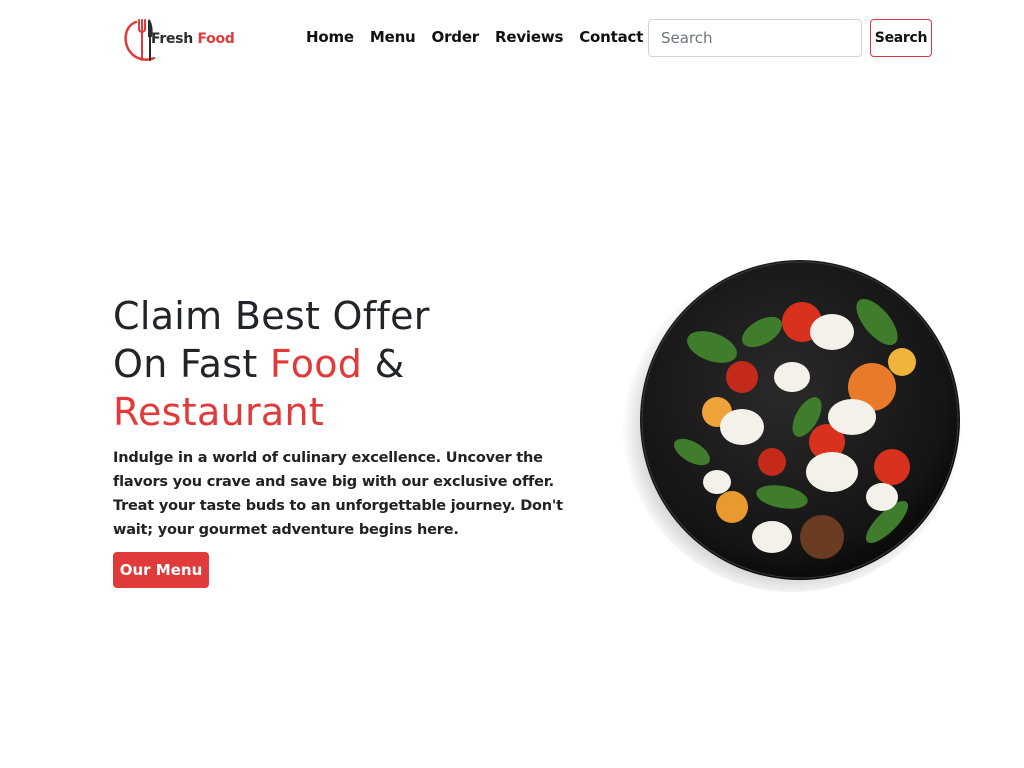 The height and width of the screenshot is (768, 1024). I want to click on search-input, so click(755, 38).